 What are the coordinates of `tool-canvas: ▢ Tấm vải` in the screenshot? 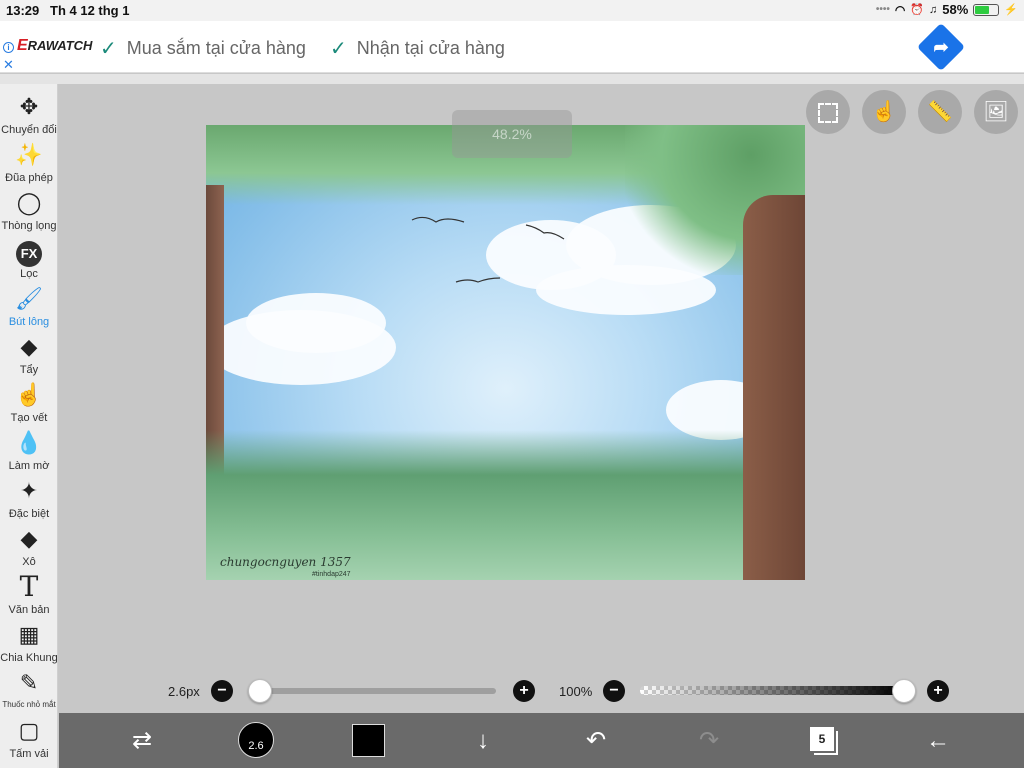 It's located at (29, 740).